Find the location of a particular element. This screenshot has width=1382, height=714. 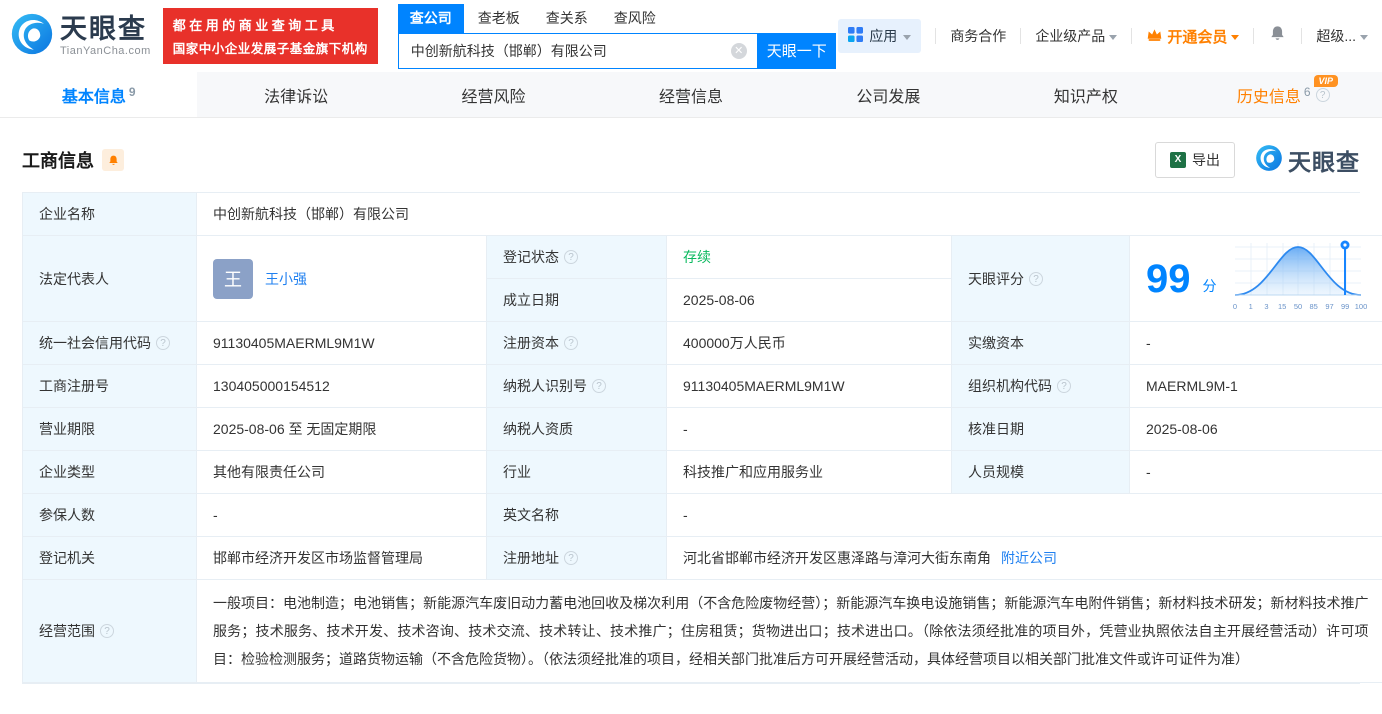

insured-count-value: - is located at coordinates (342, 515).